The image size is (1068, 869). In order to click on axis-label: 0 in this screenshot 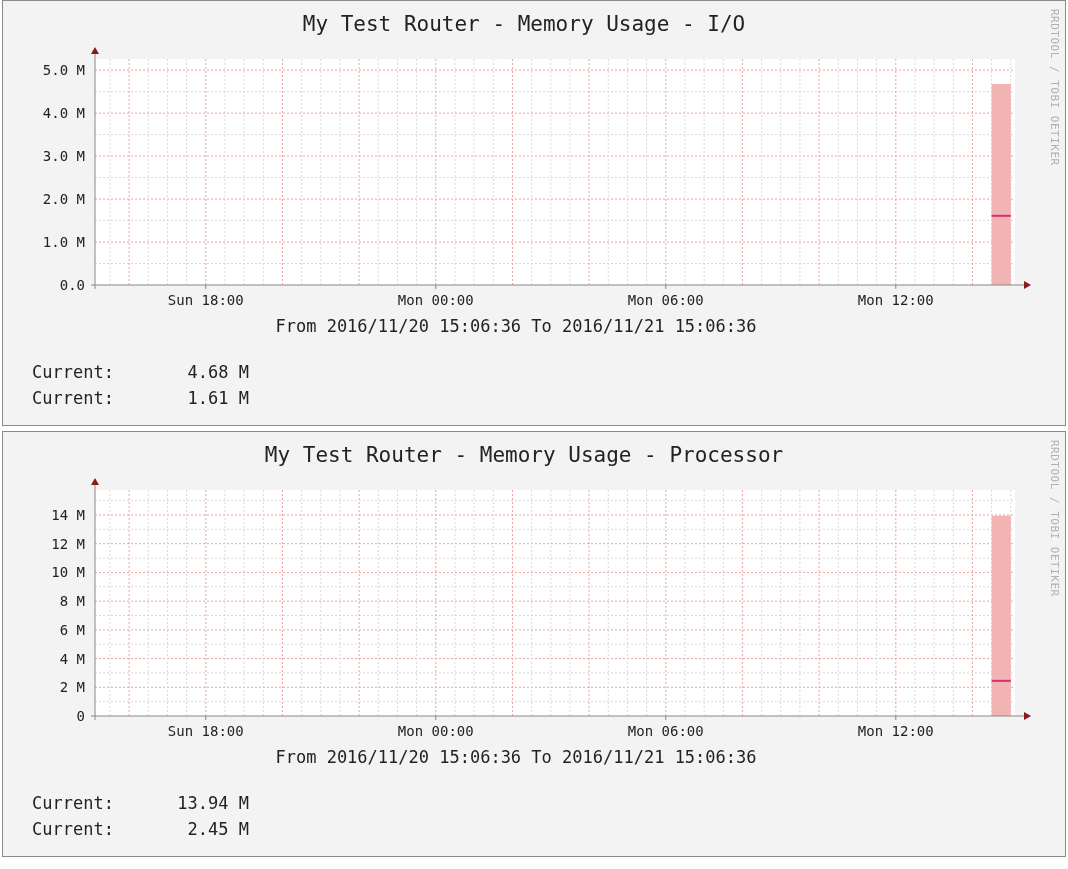, I will do `click(80, 716)`.